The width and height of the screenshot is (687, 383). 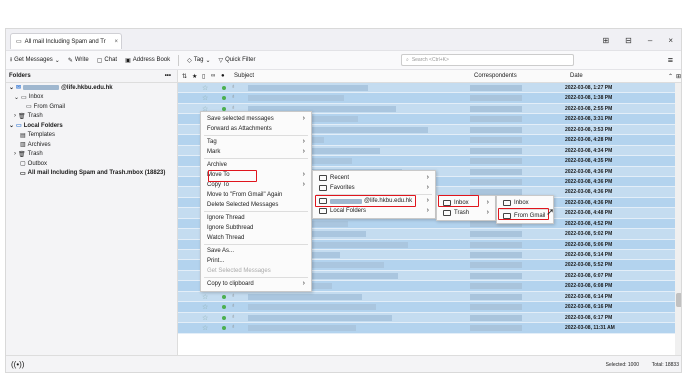 I want to click on tag-button: ◇ Tag ⌄, so click(x=198, y=60).